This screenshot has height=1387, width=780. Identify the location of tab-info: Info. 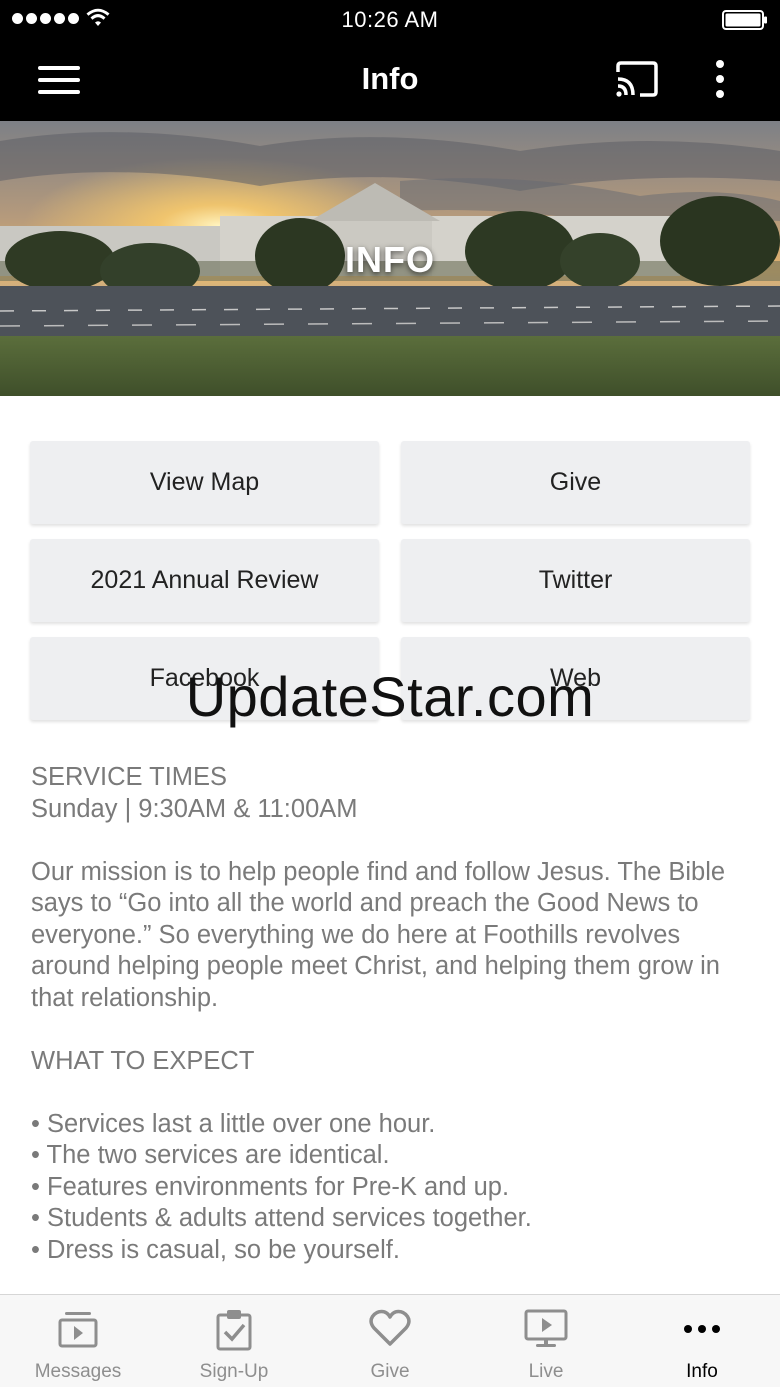
(702, 1341).